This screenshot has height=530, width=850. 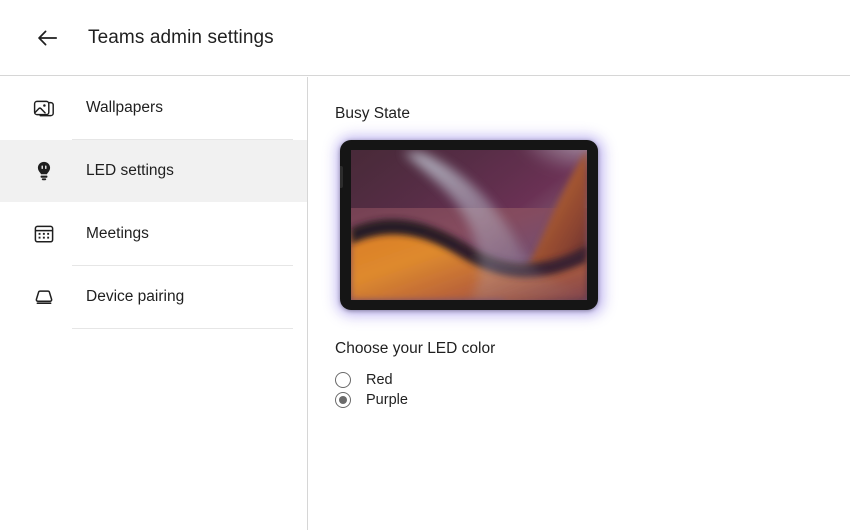 What do you see at coordinates (341, 177) in the screenshot?
I see `tablet-side-button` at bounding box center [341, 177].